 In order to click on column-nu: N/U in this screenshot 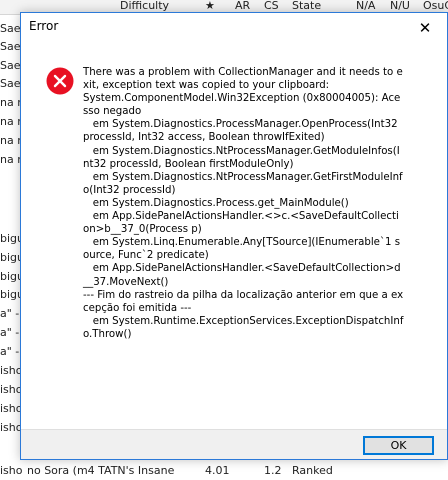, I will do `click(400, 6)`.